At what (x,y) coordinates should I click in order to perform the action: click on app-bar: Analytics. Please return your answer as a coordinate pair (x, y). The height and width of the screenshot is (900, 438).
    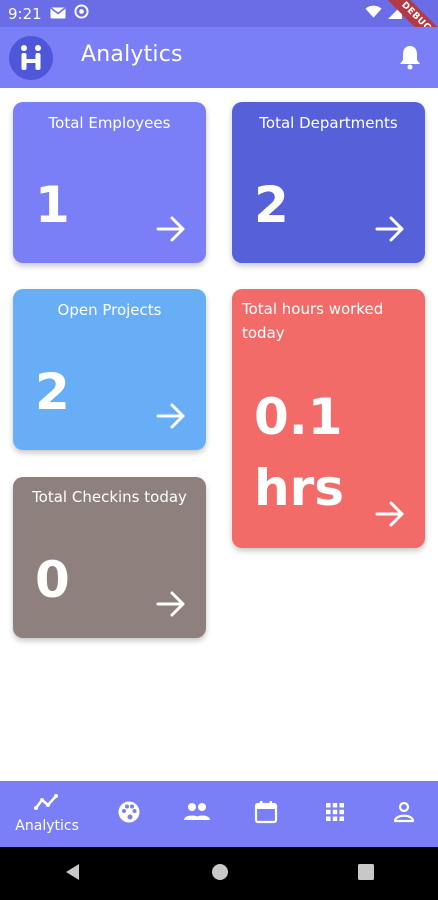
    Looking at the image, I should click on (219, 57).